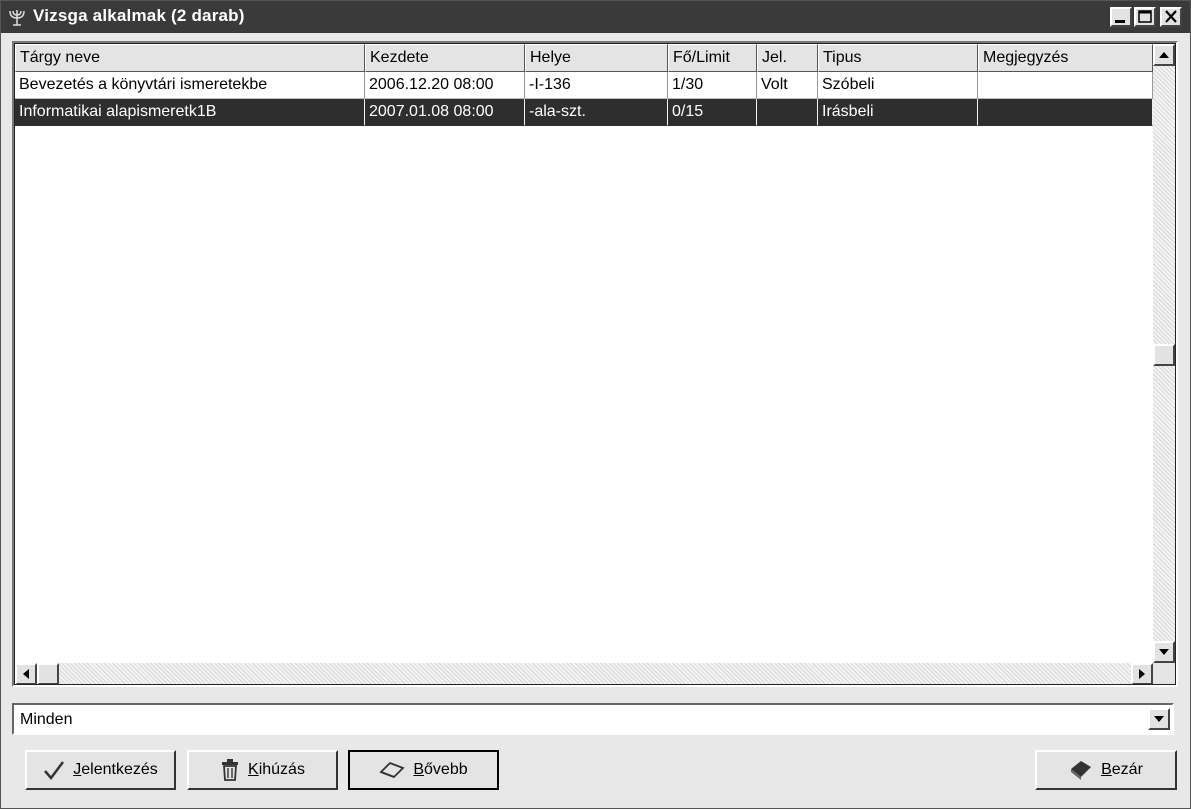 The width and height of the screenshot is (1191, 809). Describe the element at coordinates (593, 719) in the screenshot. I see `filter-dropdown: Minden` at that location.